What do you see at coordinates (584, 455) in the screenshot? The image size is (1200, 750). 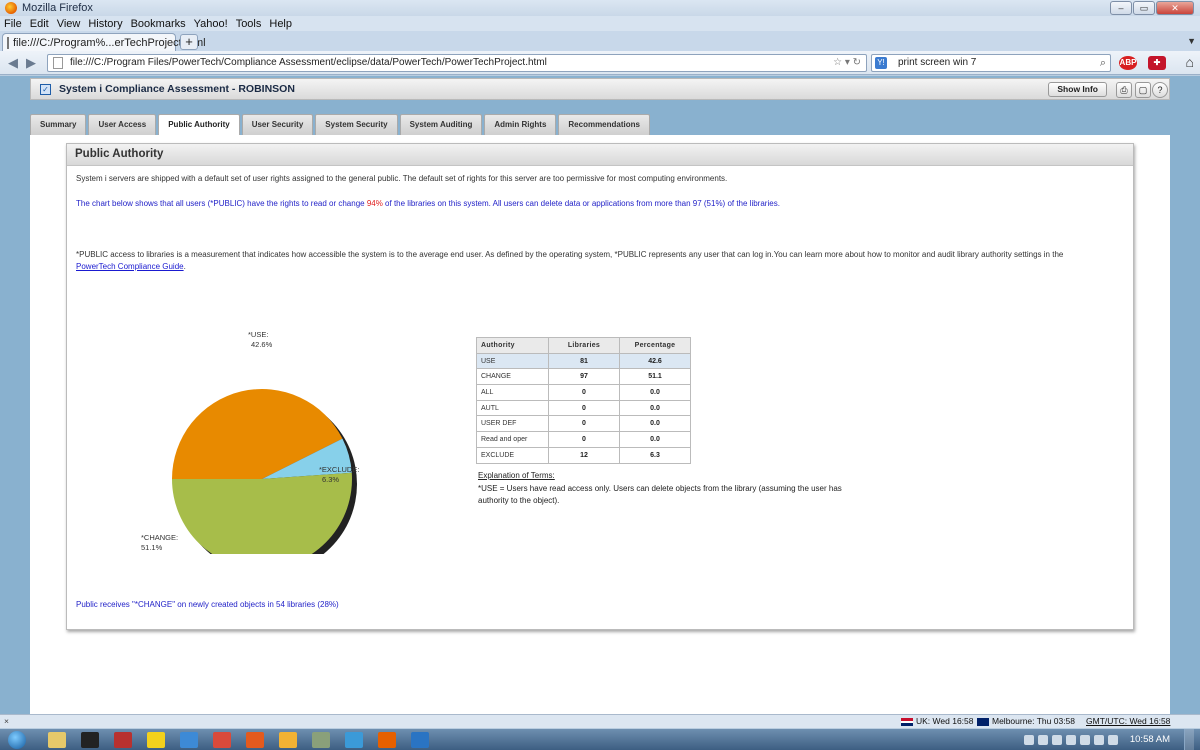 I see `cell-libraries: 12` at bounding box center [584, 455].